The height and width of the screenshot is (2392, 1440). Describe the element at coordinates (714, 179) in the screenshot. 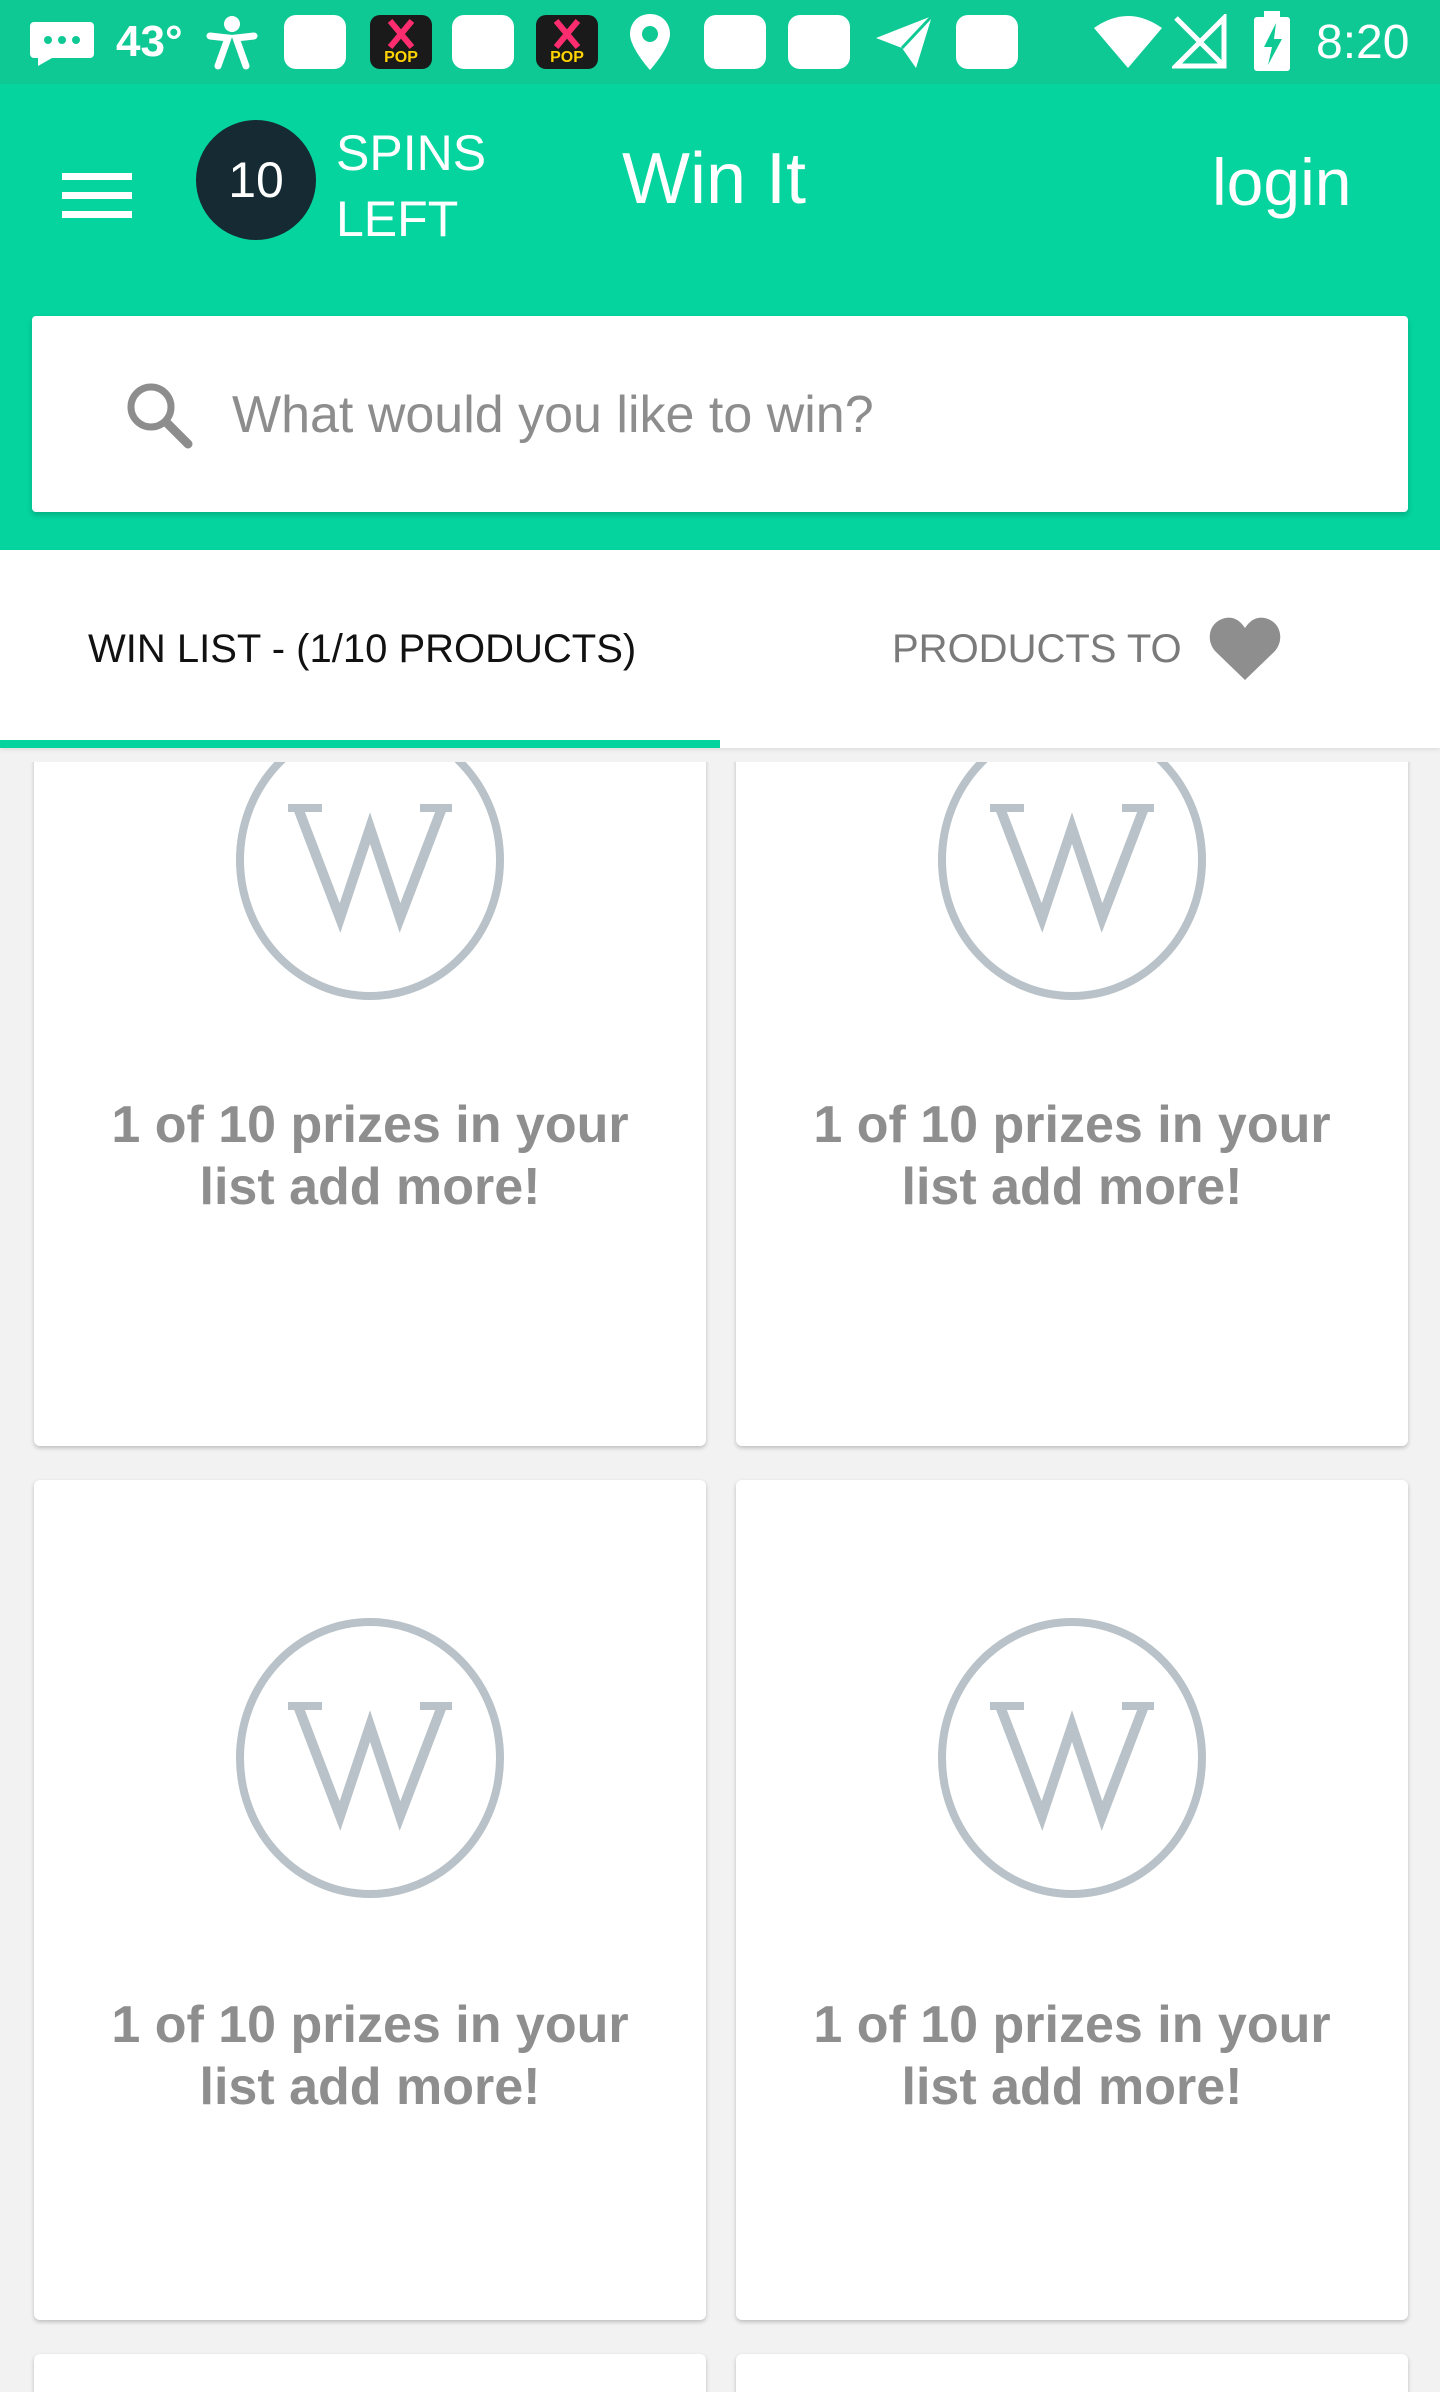

I see `app-title: Win It` at that location.